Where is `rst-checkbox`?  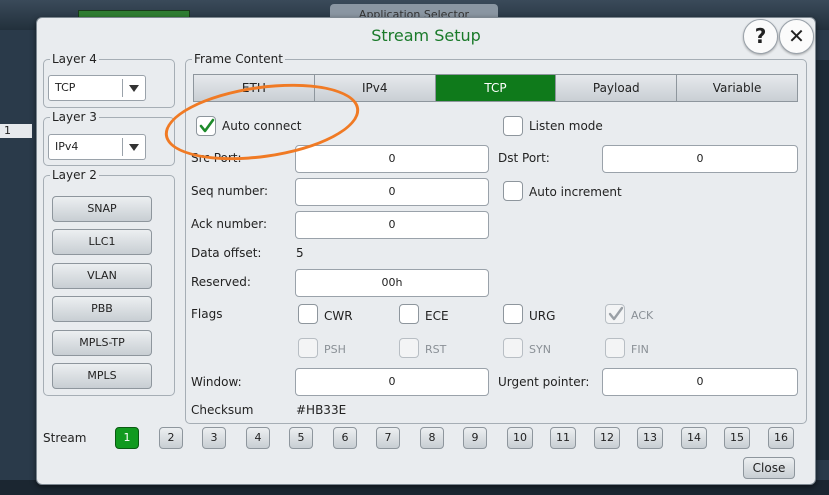 rst-checkbox is located at coordinates (409, 348).